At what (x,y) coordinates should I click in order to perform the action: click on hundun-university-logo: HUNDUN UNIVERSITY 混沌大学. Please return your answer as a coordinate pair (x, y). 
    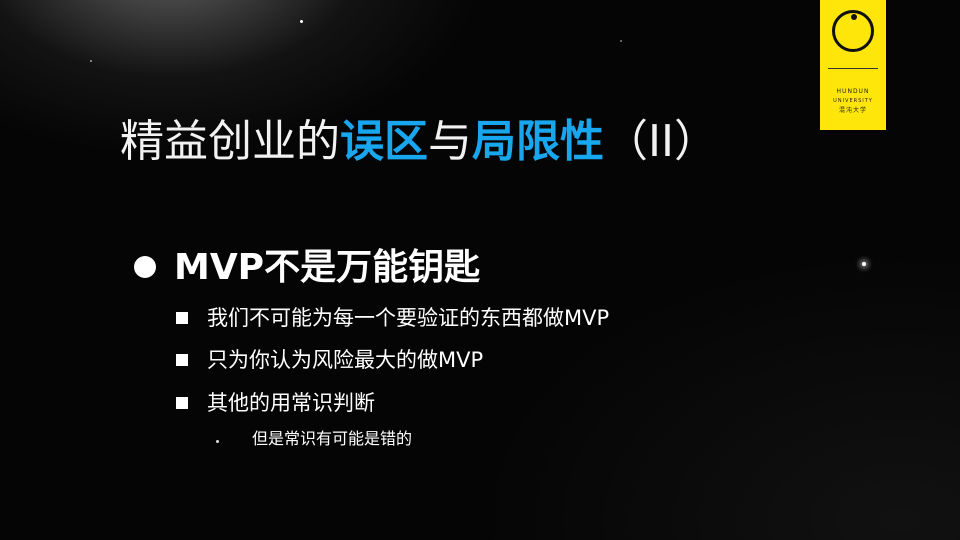
    Looking at the image, I should click on (853, 65).